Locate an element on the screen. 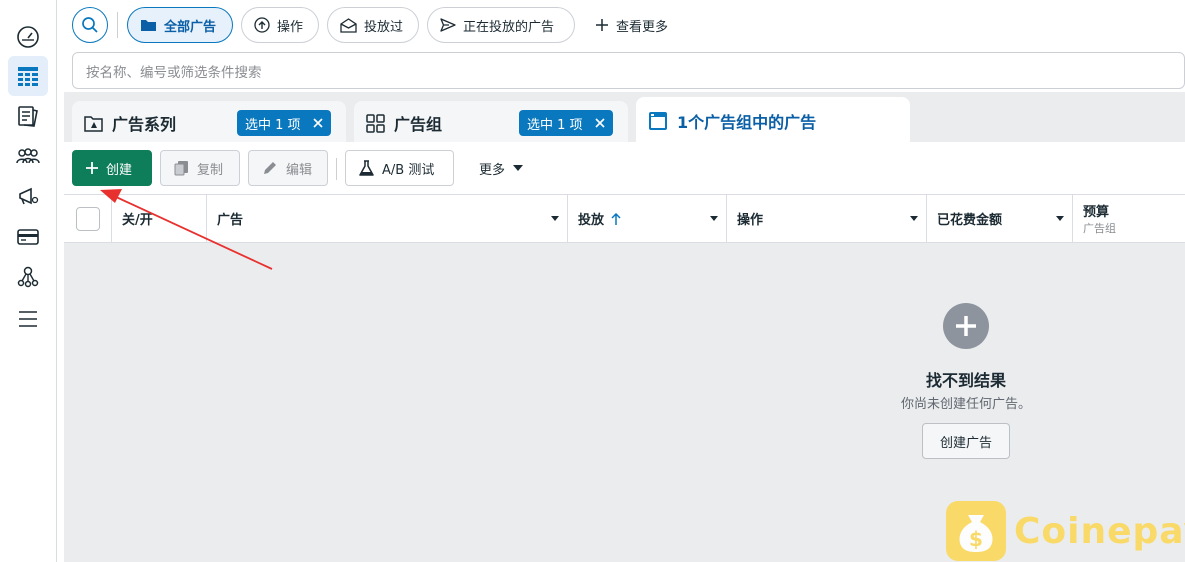 The width and height of the screenshot is (1185, 562). copy-icon is located at coordinates (181, 168).